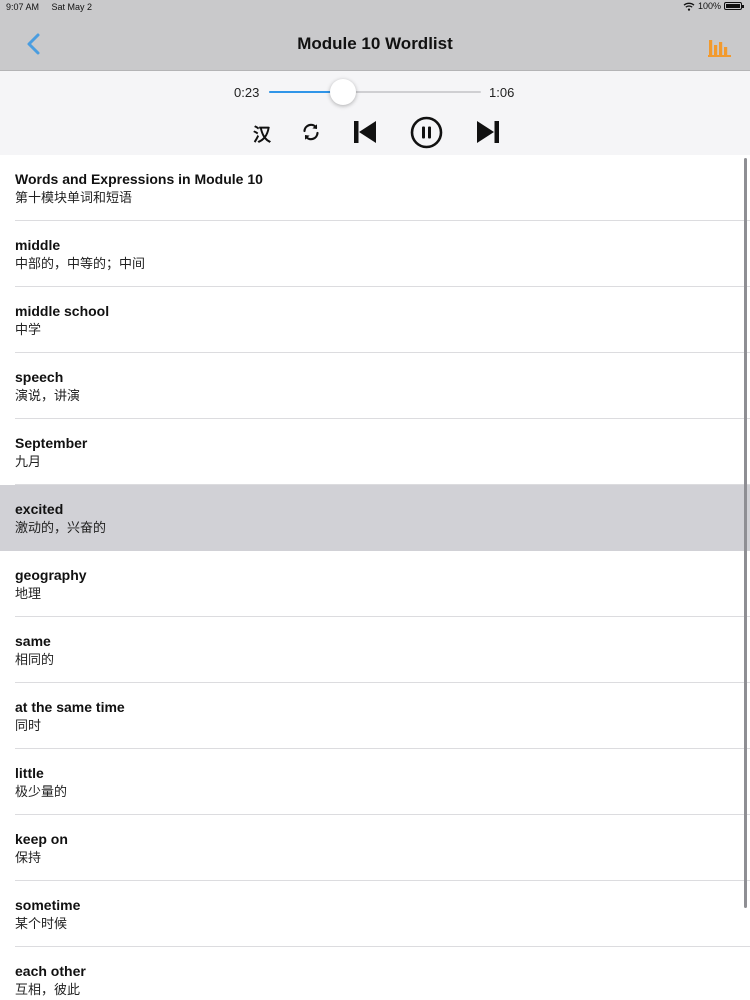 Image resolution: width=750 pixels, height=1000 pixels. Describe the element at coordinates (375, 113) in the screenshot. I see `audio-player: 0:23 1:06 汉` at that location.